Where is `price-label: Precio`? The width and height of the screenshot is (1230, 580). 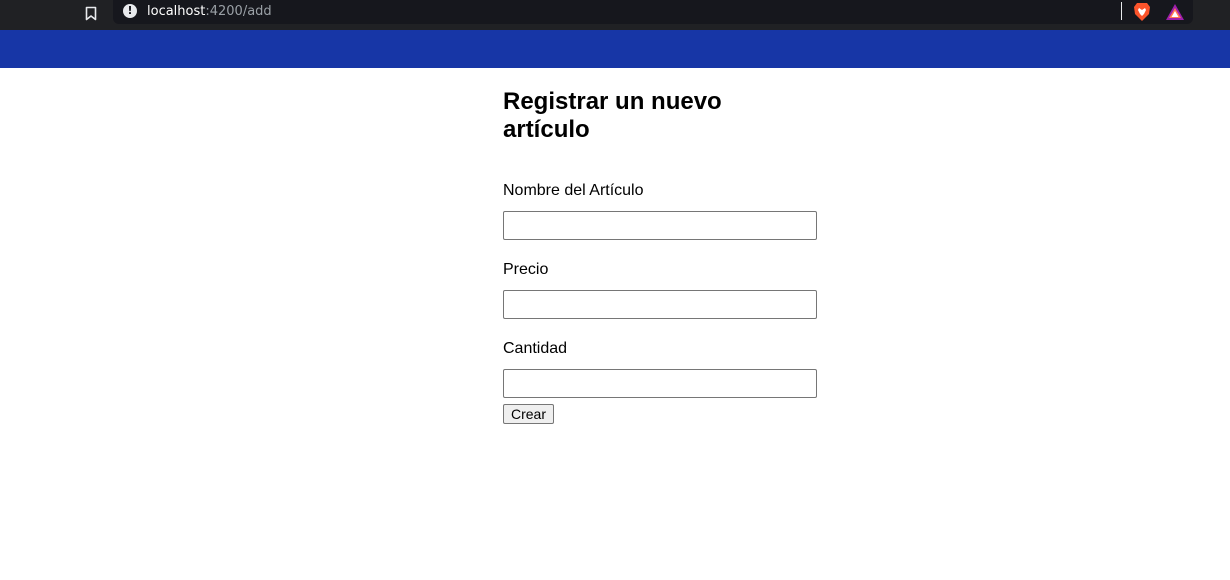 price-label: Precio is located at coordinates (526, 269).